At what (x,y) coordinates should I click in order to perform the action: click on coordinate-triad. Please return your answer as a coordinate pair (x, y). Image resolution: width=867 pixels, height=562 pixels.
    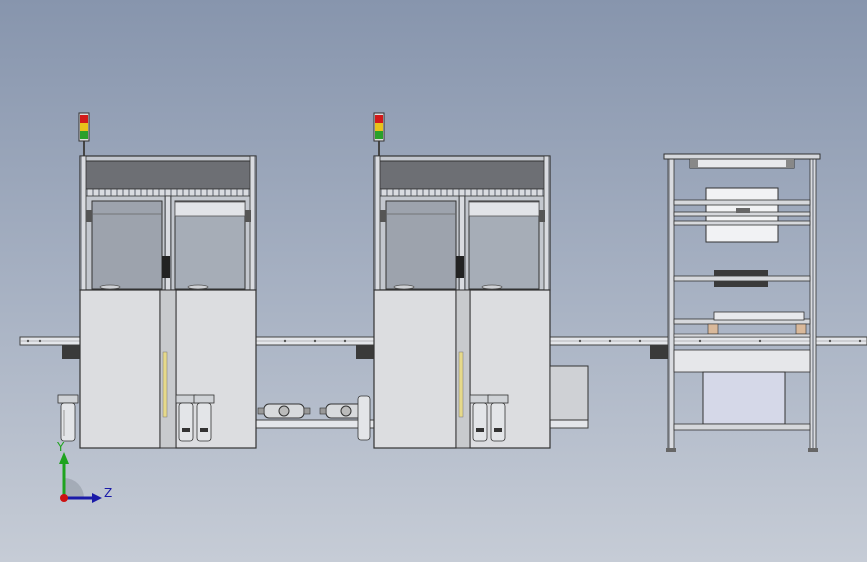
    Looking at the image, I should click on (80, 477).